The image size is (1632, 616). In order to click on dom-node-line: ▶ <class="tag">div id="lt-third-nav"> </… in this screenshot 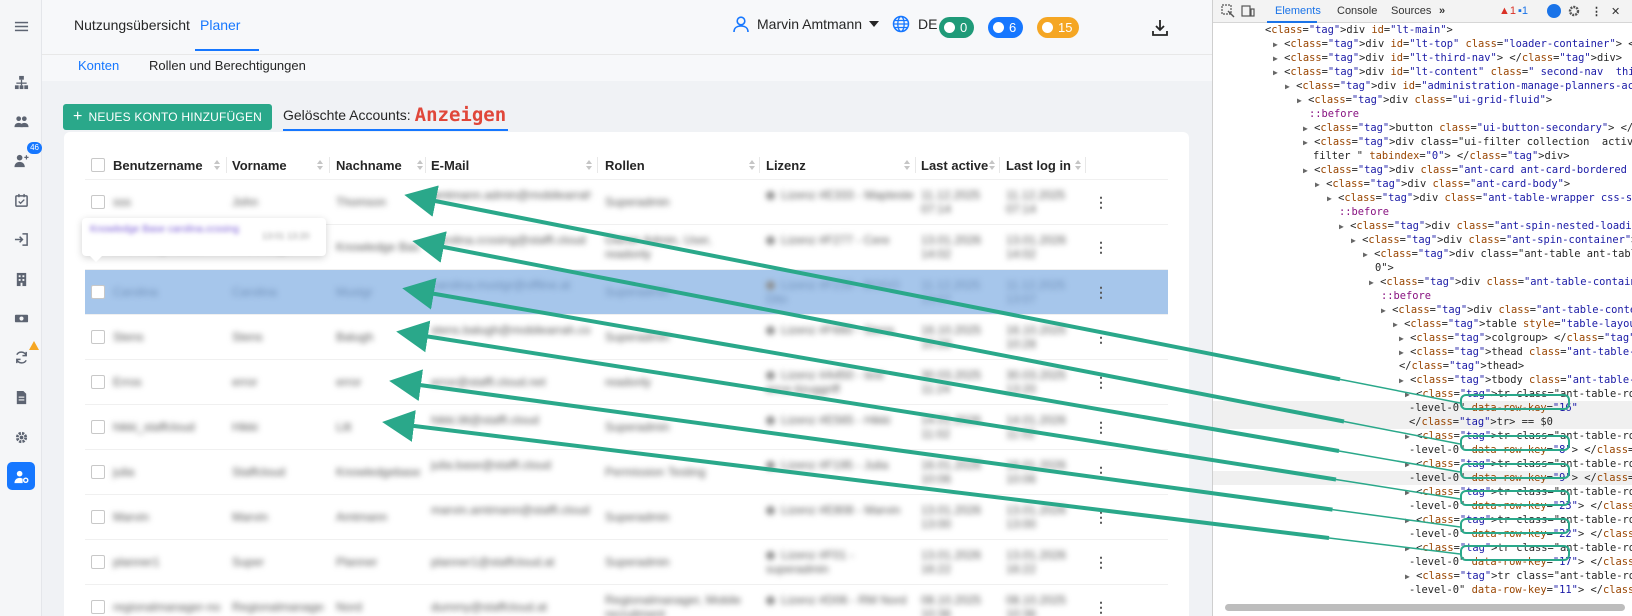, I will do `click(1422, 58)`.